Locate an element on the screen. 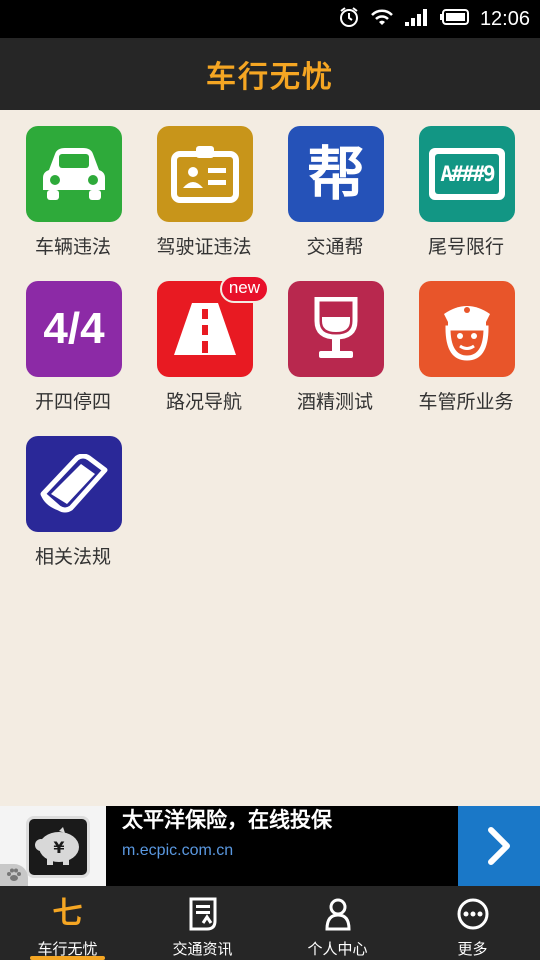  tile-alcohol-test: 酒精测试 is located at coordinates (335, 340).